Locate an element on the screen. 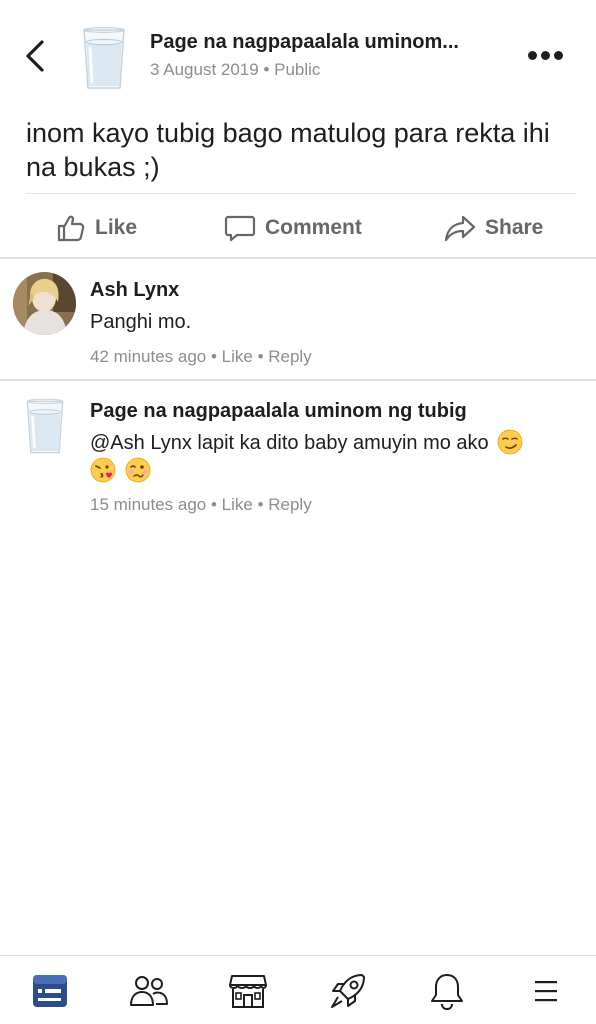 The height and width of the screenshot is (1024, 596). nav-friends is located at coordinates (149, 991).